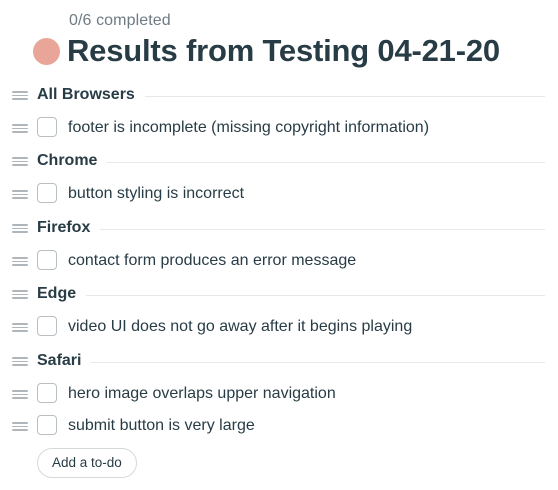 The image size is (558, 490). I want to click on todo-text: contact form produces an error message, so click(212, 261).